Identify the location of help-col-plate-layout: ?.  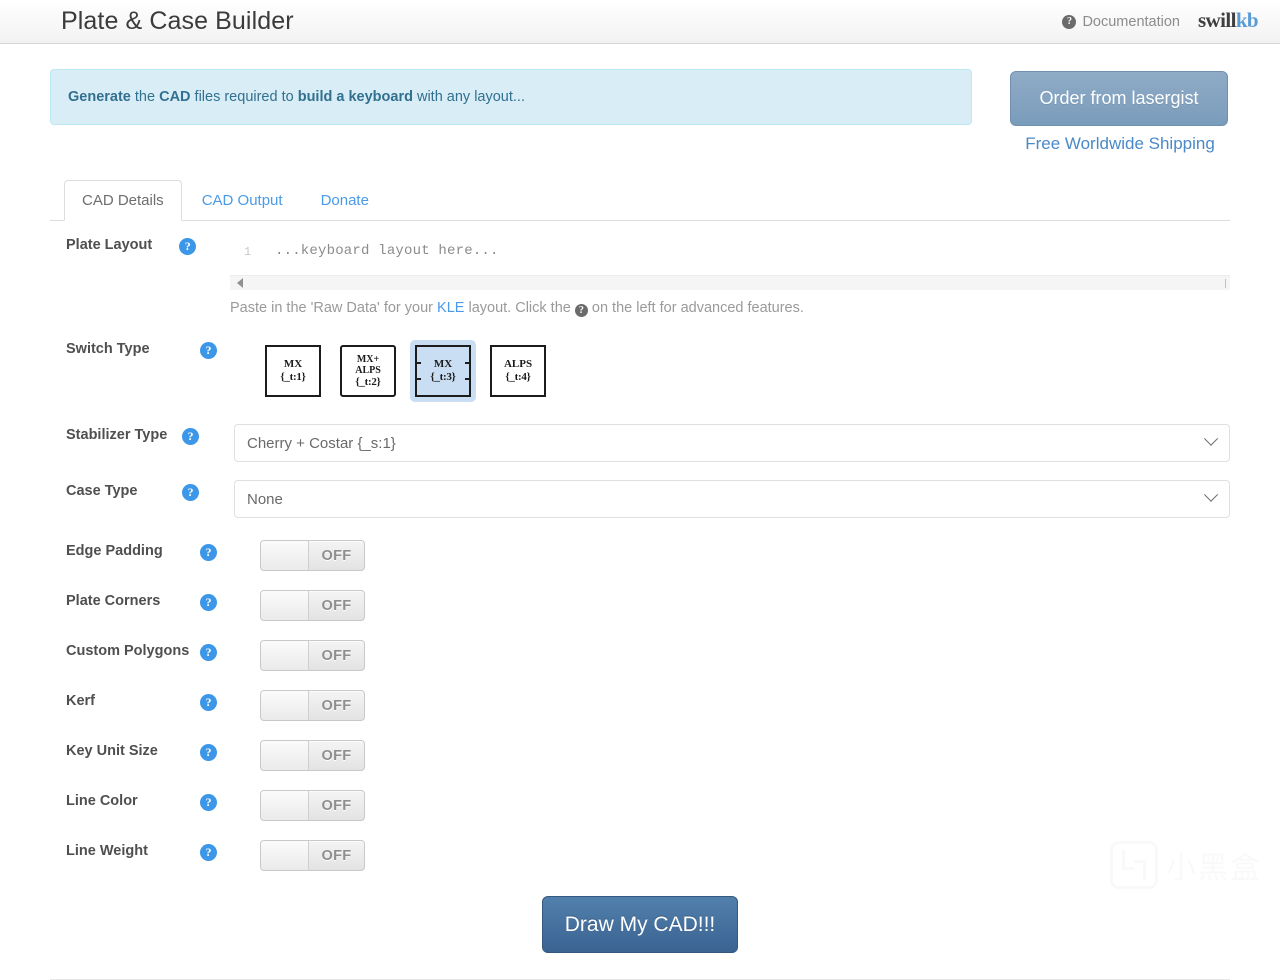
(204, 244).